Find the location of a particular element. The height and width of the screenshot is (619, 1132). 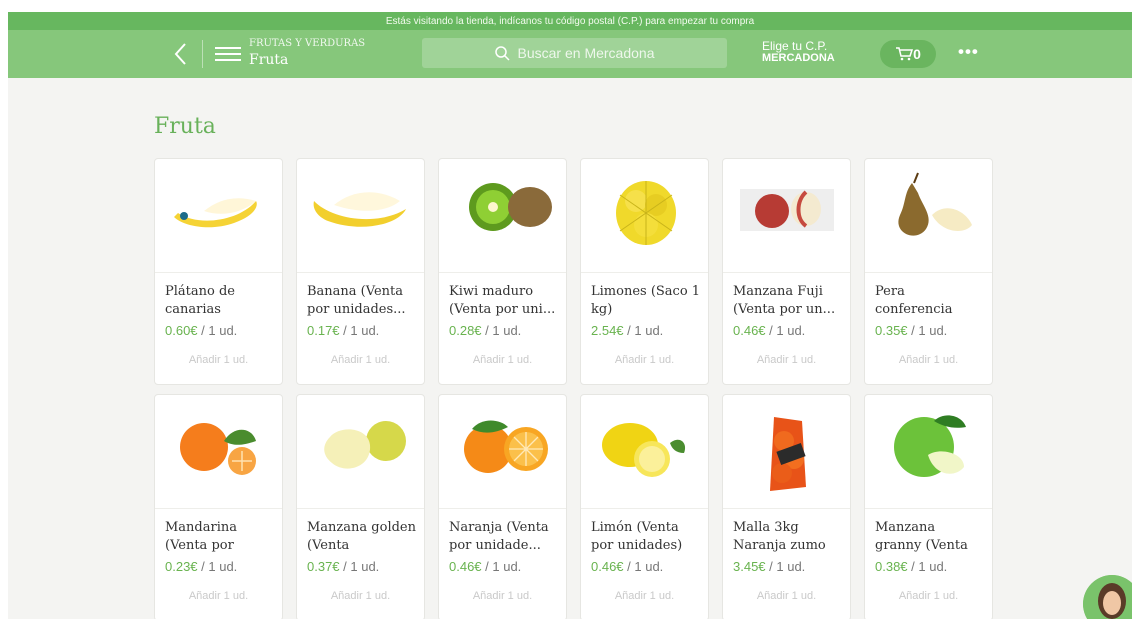

price-value: 2.54€ is located at coordinates (607, 330).